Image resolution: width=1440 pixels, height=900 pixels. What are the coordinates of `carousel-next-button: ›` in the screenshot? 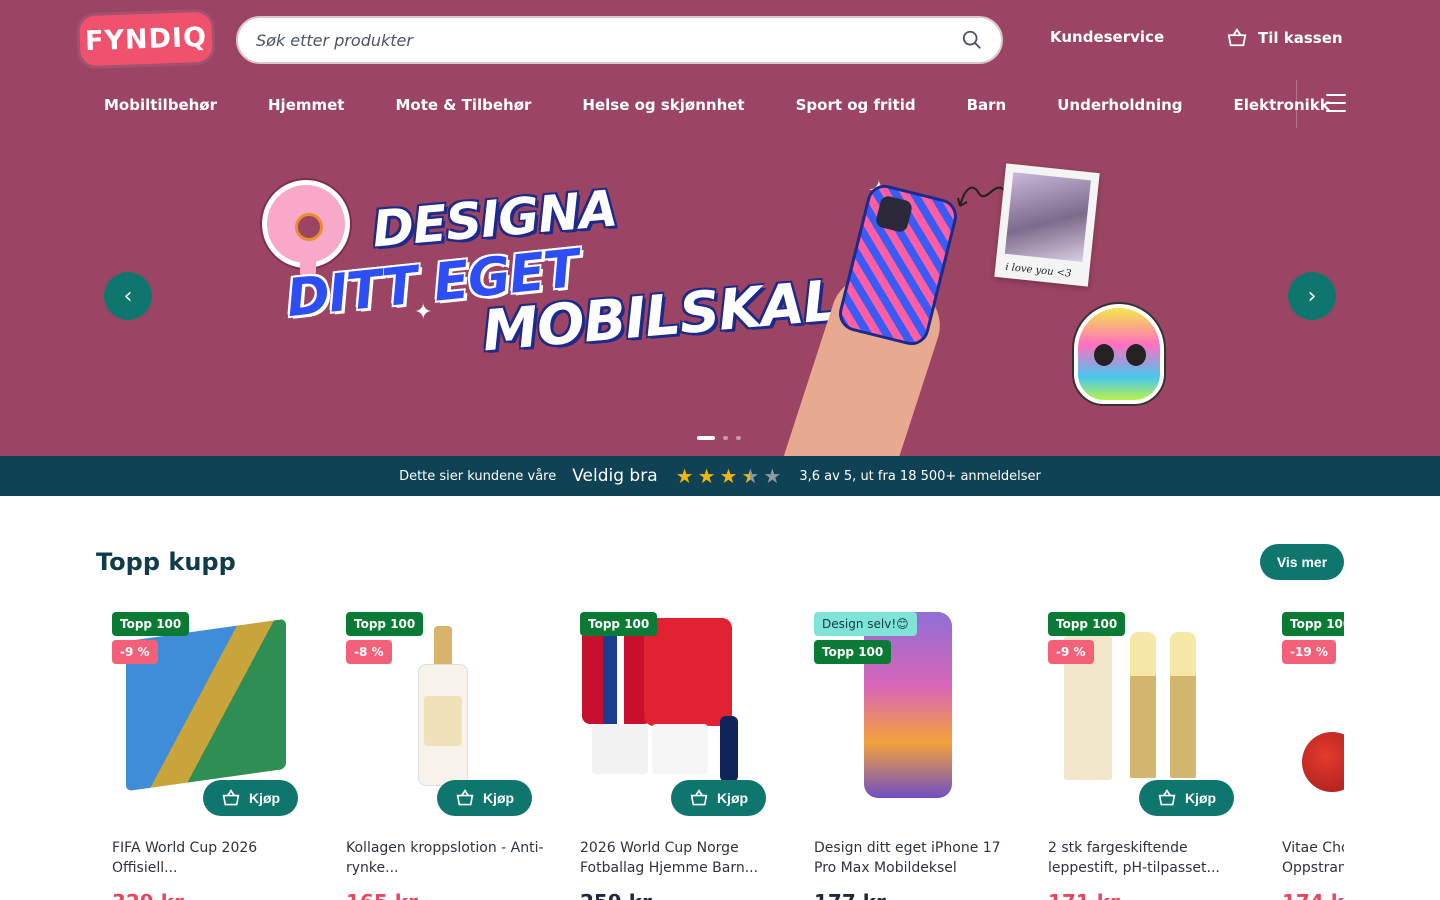 It's located at (1312, 296).